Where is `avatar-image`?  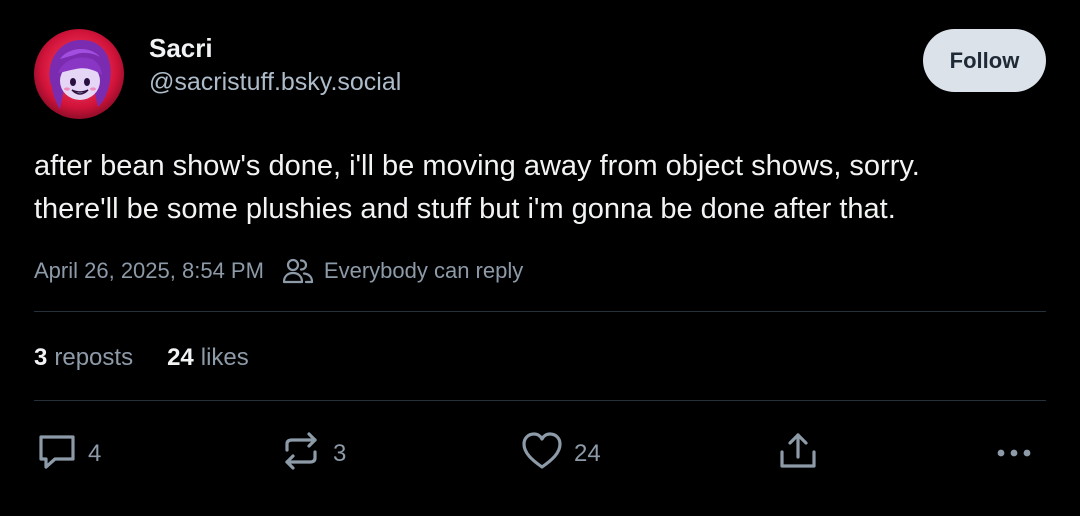
avatar-image is located at coordinates (79, 74).